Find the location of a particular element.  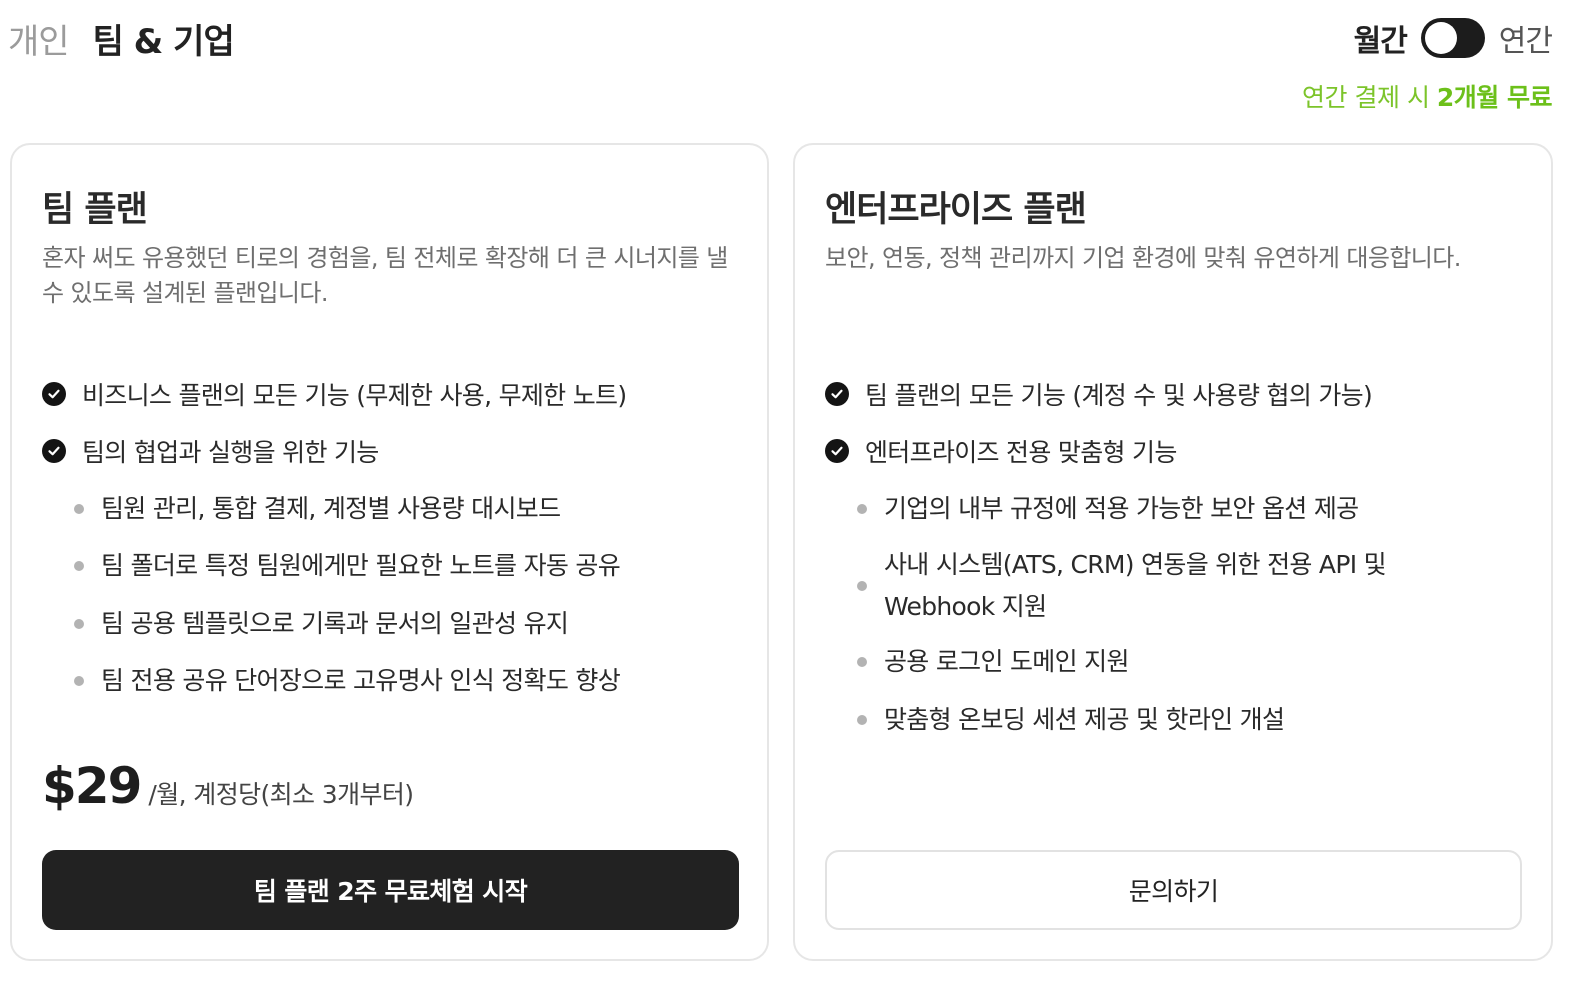

contact-us-button: 문의하기 is located at coordinates (1173, 890).